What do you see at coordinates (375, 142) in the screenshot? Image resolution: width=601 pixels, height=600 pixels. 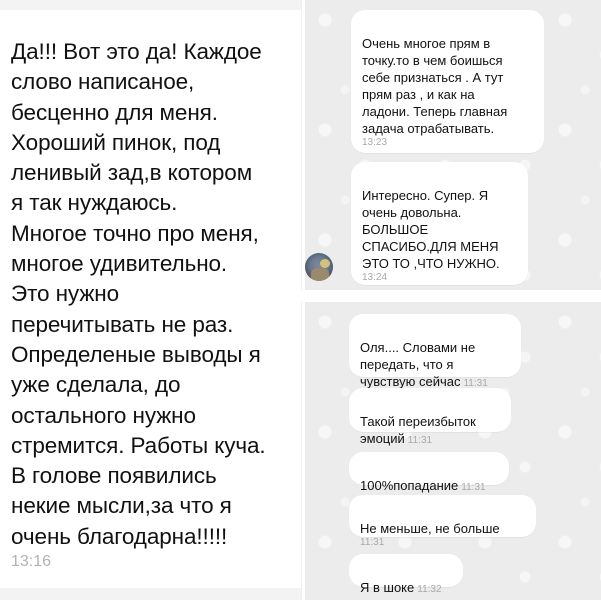 I see `message-time: 13:23` at bounding box center [375, 142].